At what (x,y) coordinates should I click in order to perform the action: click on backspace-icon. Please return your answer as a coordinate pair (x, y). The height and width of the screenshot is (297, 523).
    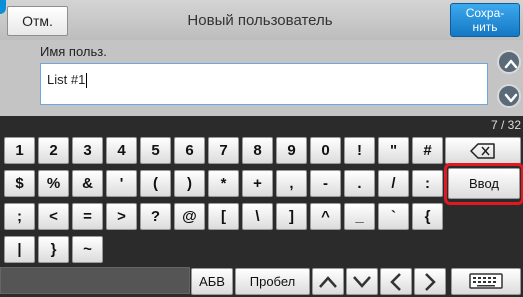
    Looking at the image, I should click on (482, 150).